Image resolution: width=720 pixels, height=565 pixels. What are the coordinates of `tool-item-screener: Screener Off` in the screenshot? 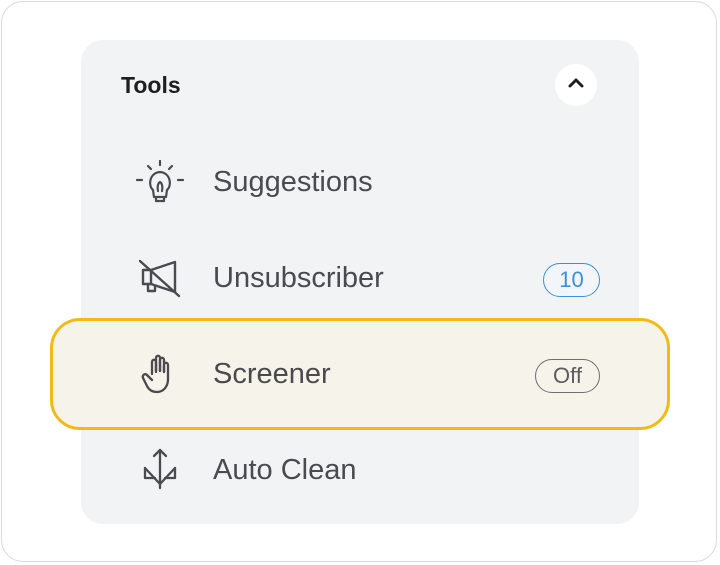 It's located at (360, 374).